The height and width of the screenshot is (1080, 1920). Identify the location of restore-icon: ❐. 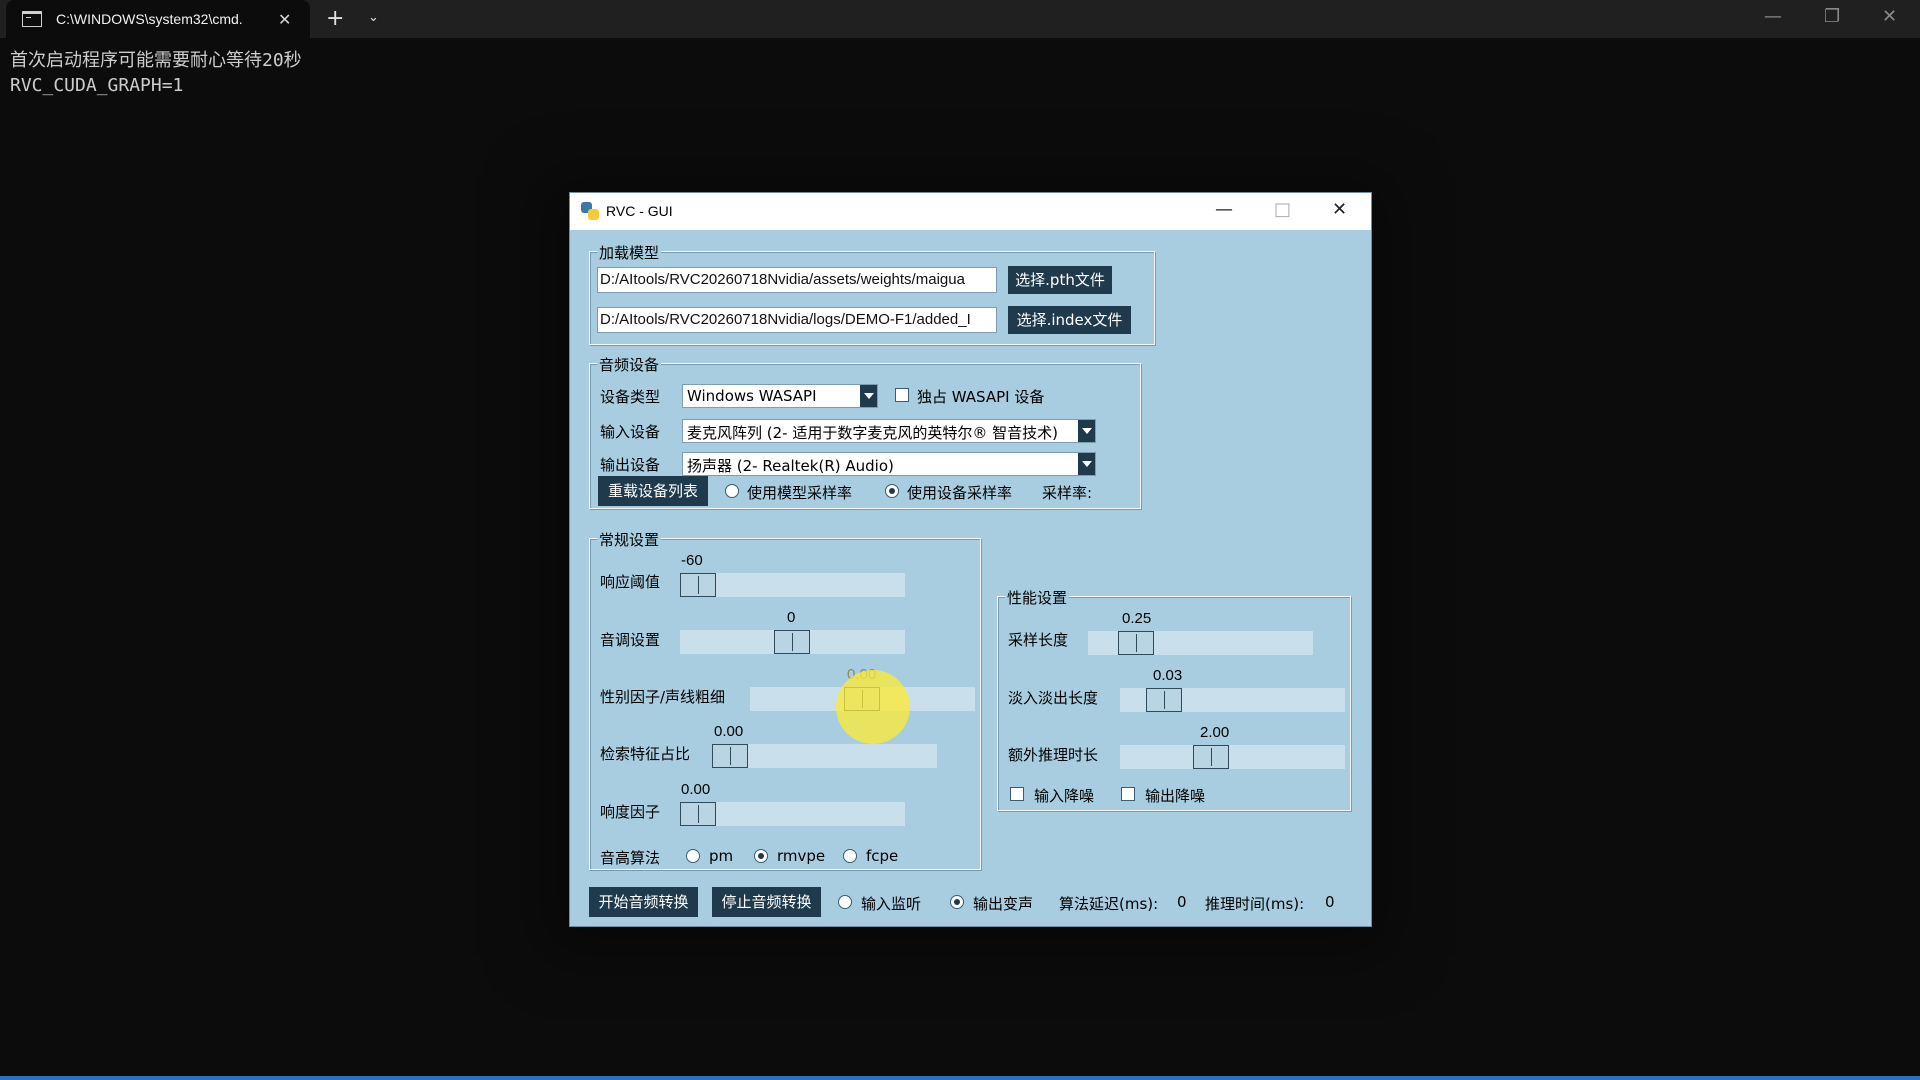
(1832, 16).